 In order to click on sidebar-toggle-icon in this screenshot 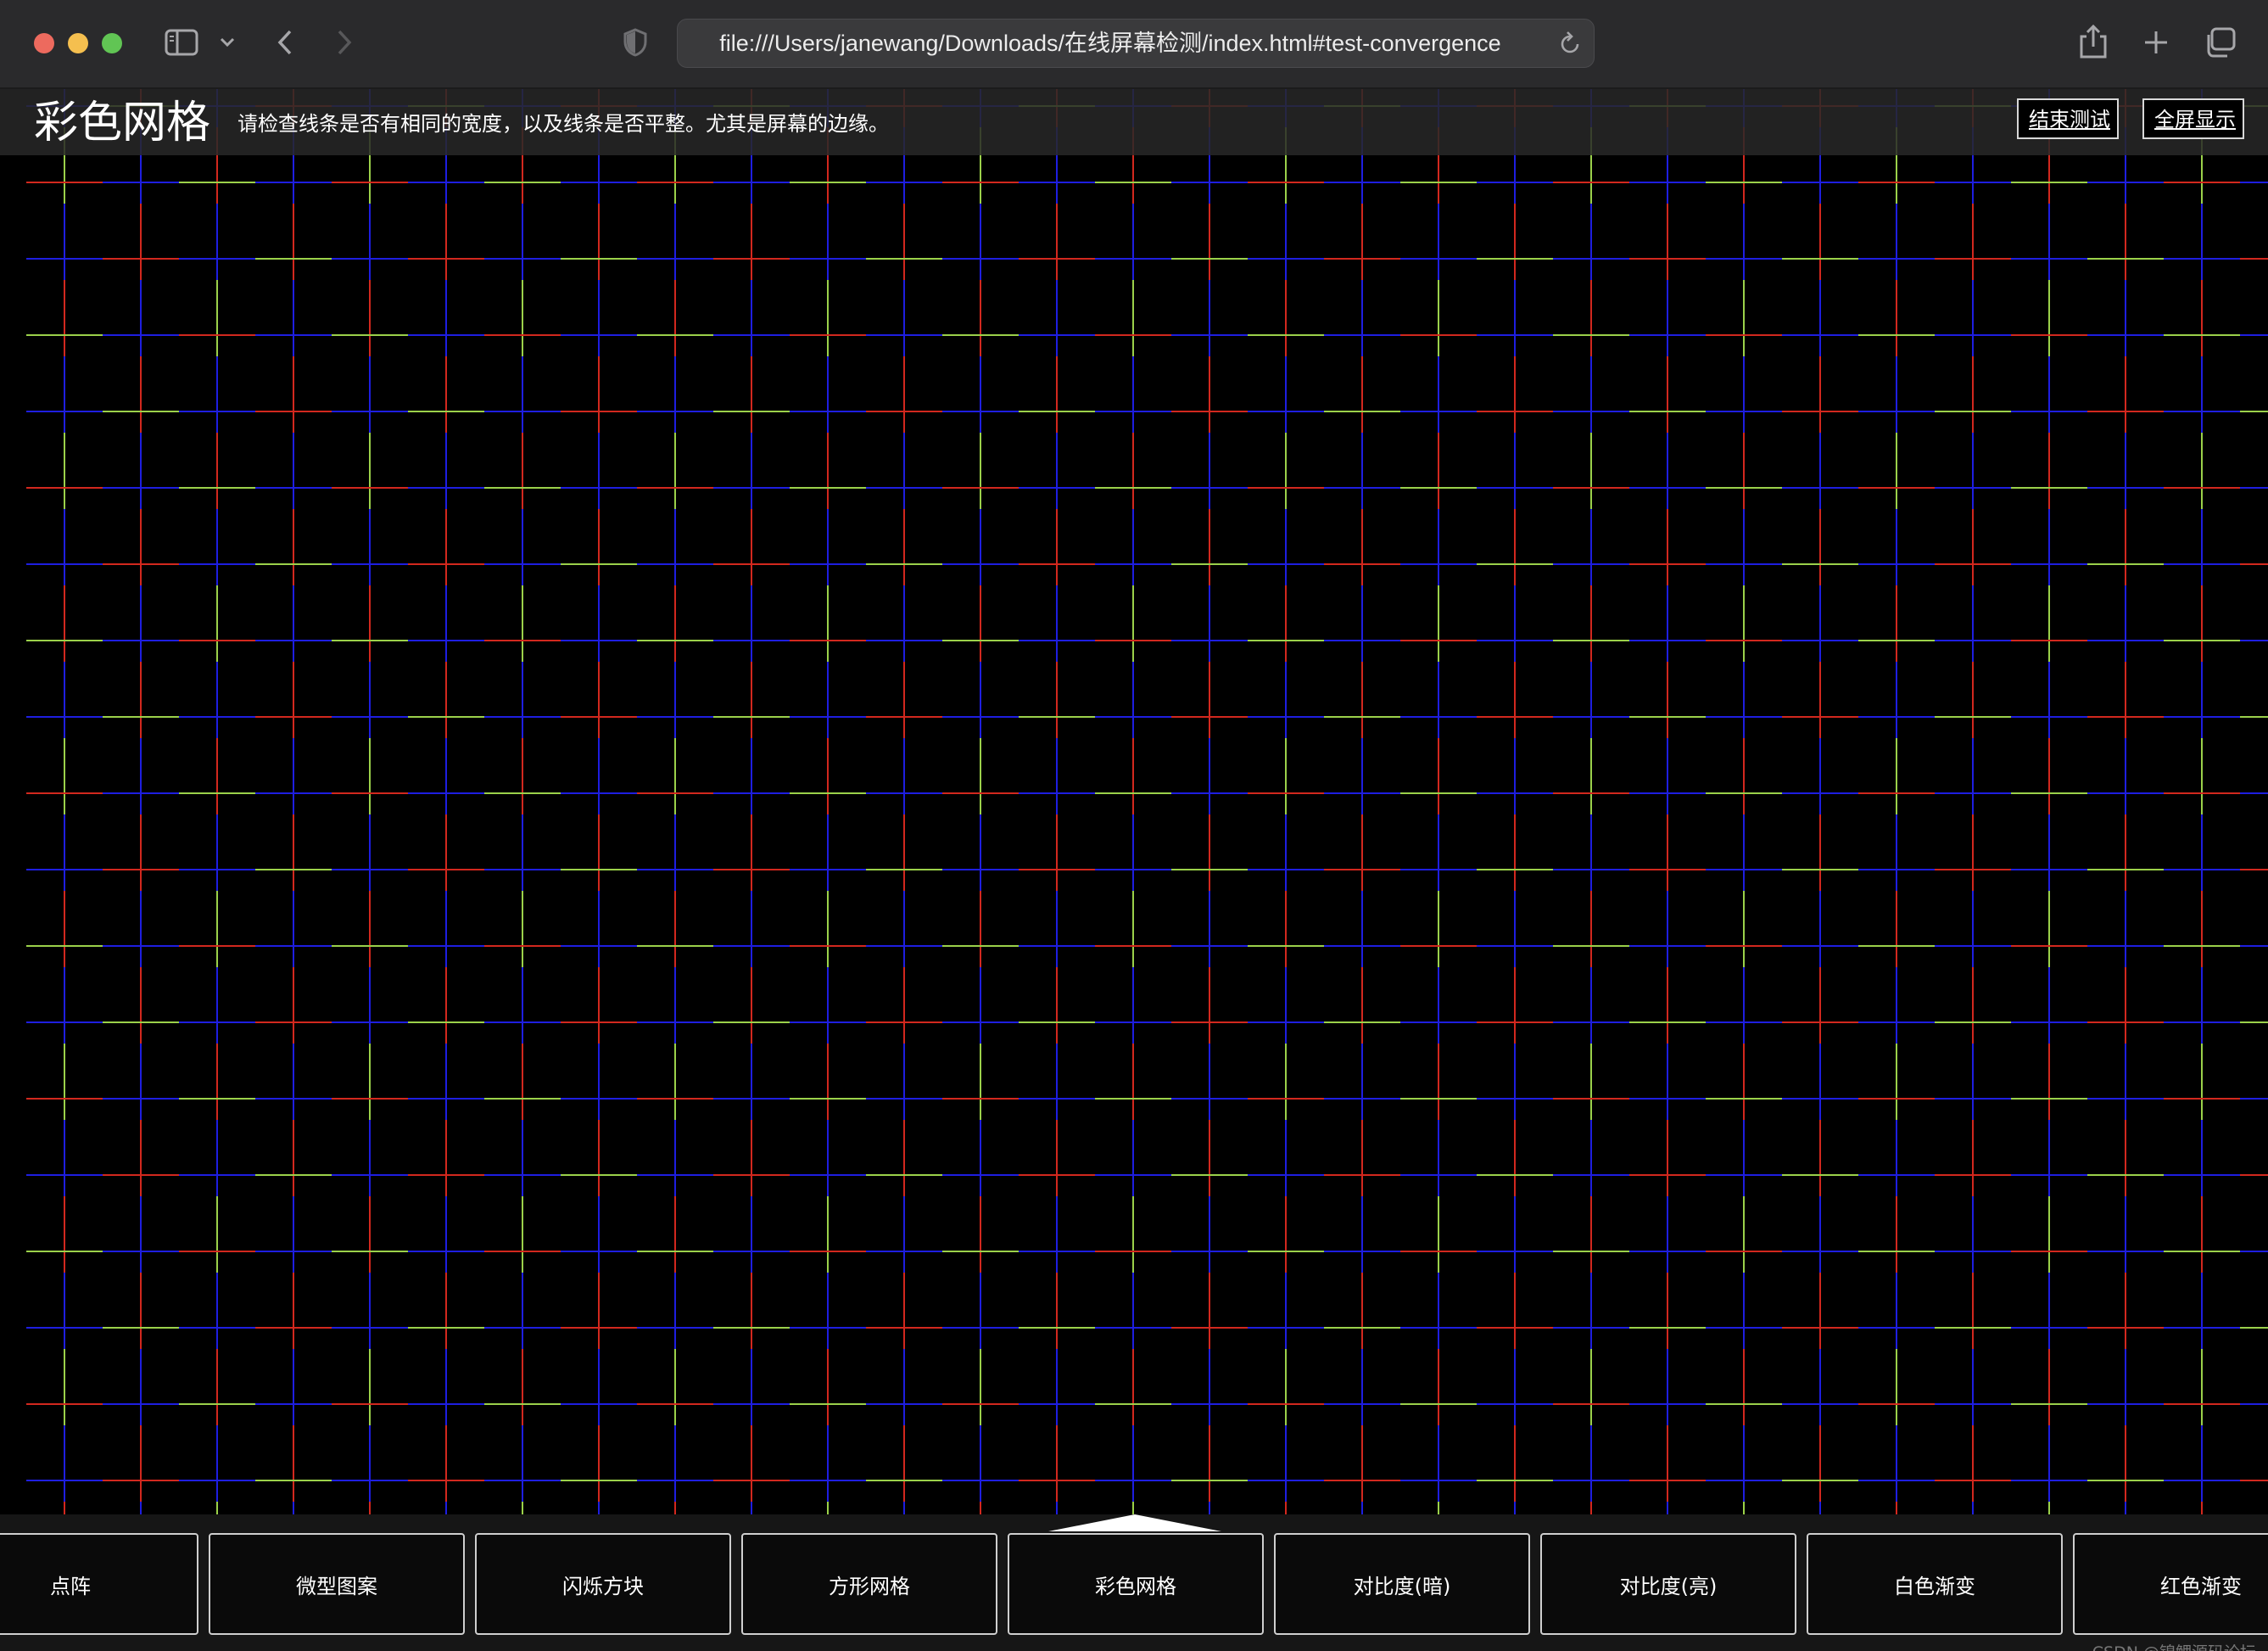, I will do `click(181, 42)`.